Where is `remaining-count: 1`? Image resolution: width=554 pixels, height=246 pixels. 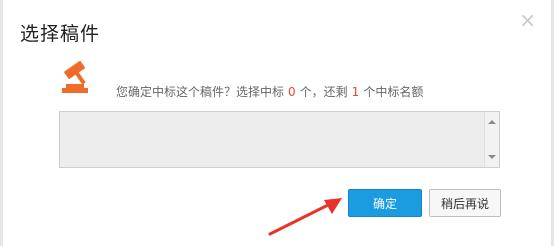 remaining-count: 1 is located at coordinates (355, 92).